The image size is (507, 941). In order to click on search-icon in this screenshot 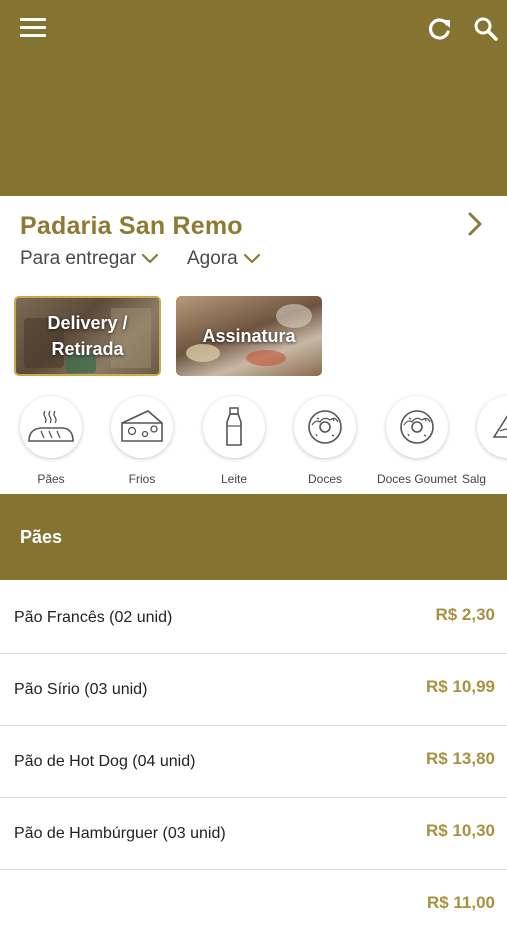, I will do `click(486, 29)`.